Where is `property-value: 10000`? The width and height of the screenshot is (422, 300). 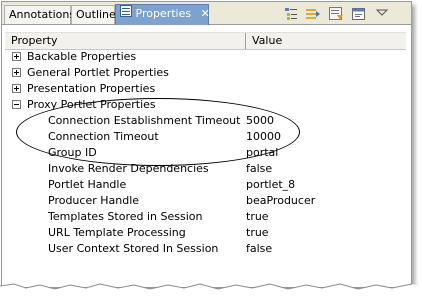 property-value: 10000 is located at coordinates (263, 137).